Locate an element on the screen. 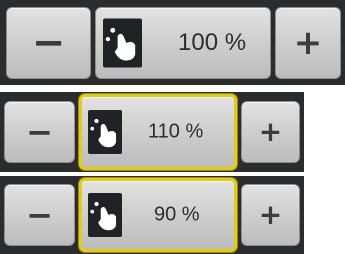 This screenshot has width=345, height=254. zoom-level-button: 100 % is located at coordinates (183, 42).